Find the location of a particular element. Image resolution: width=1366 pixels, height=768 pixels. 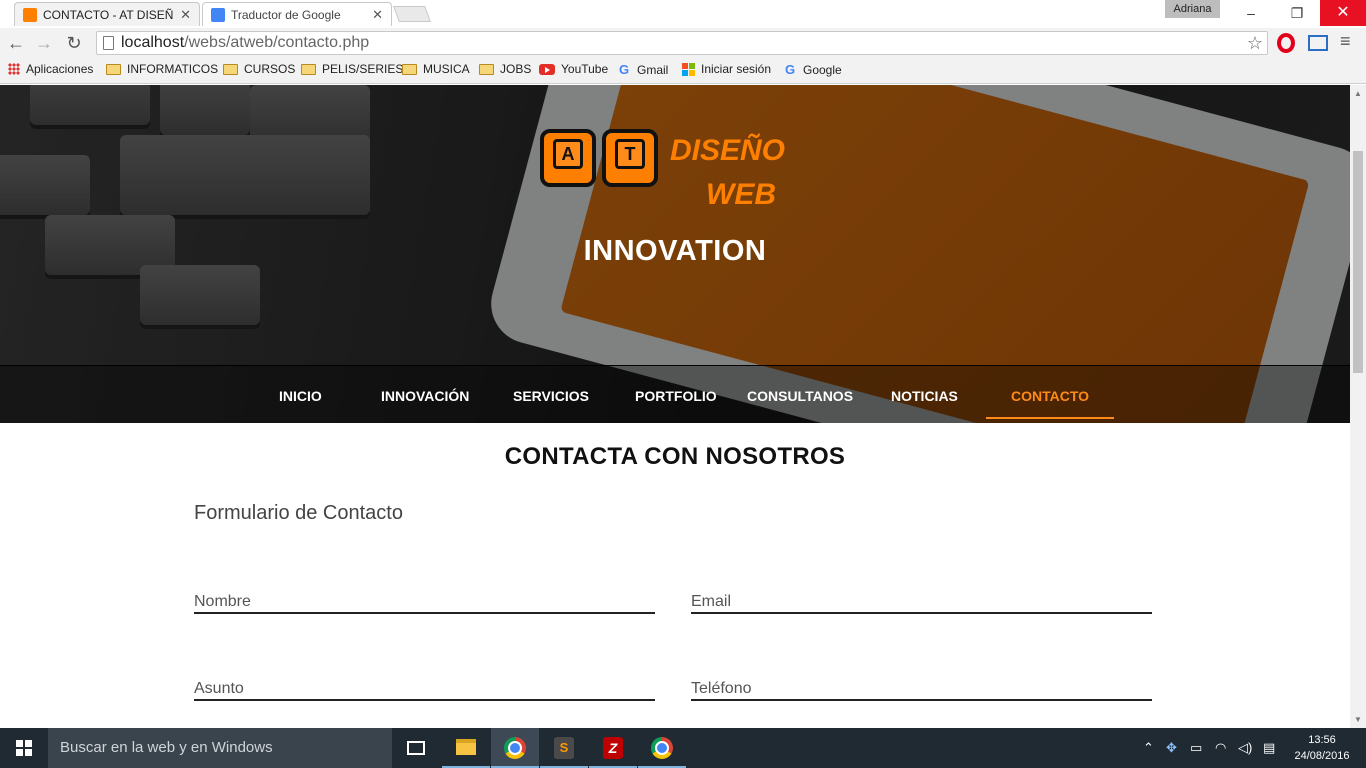

chrome-button is located at coordinates (515, 748).